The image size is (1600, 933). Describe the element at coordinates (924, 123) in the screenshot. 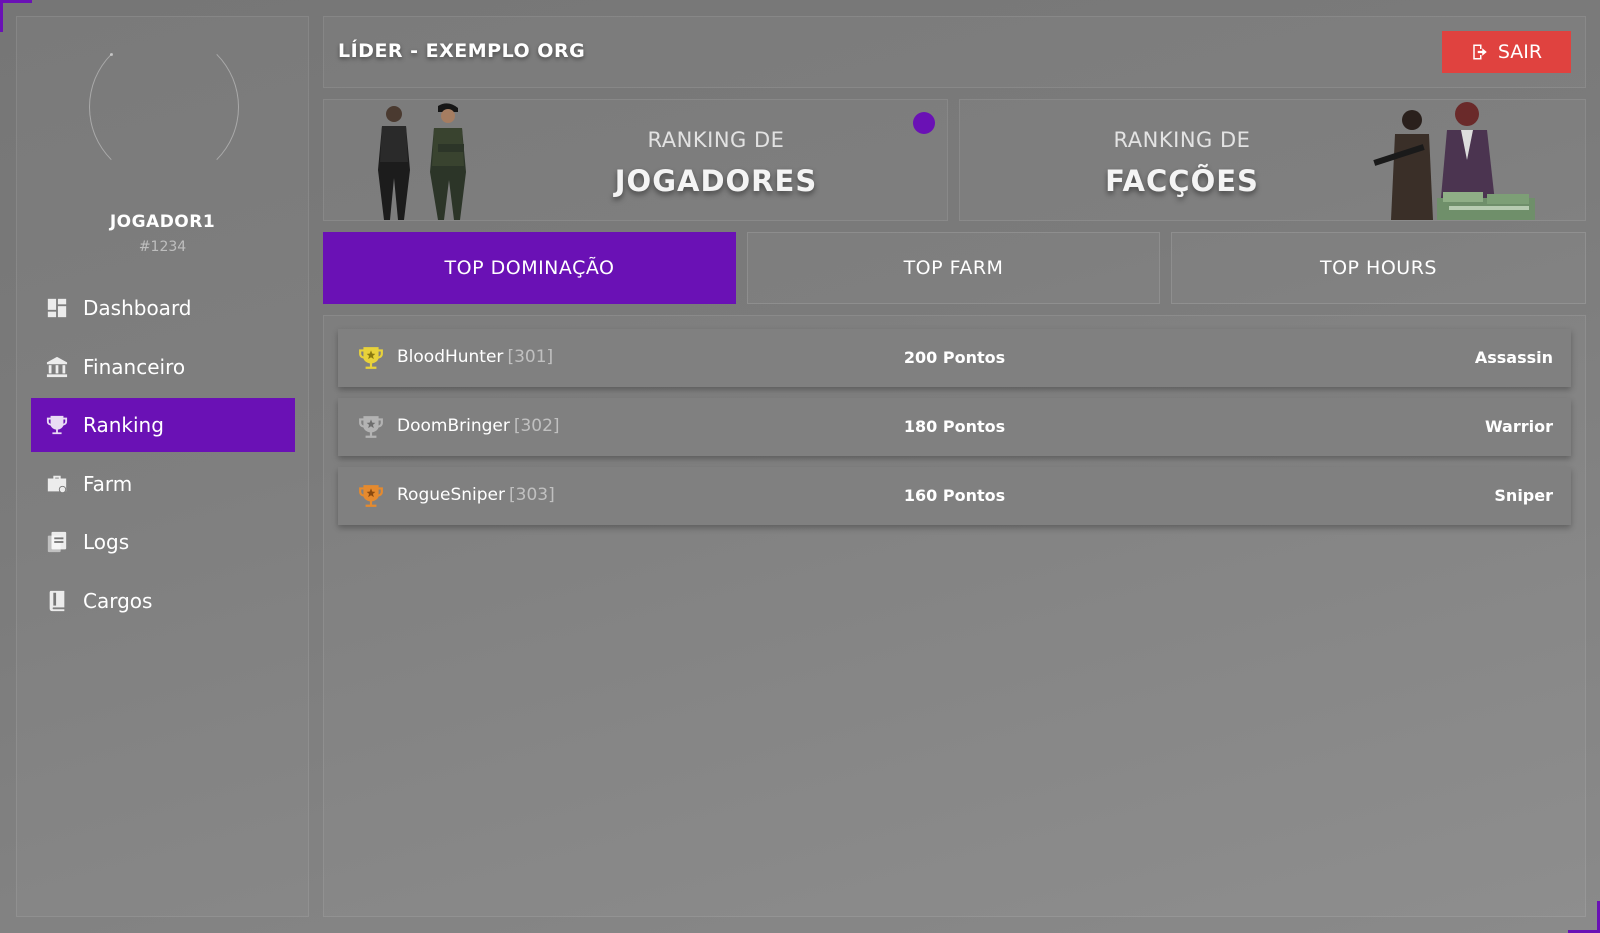

I see `active-indicator-dot` at that location.